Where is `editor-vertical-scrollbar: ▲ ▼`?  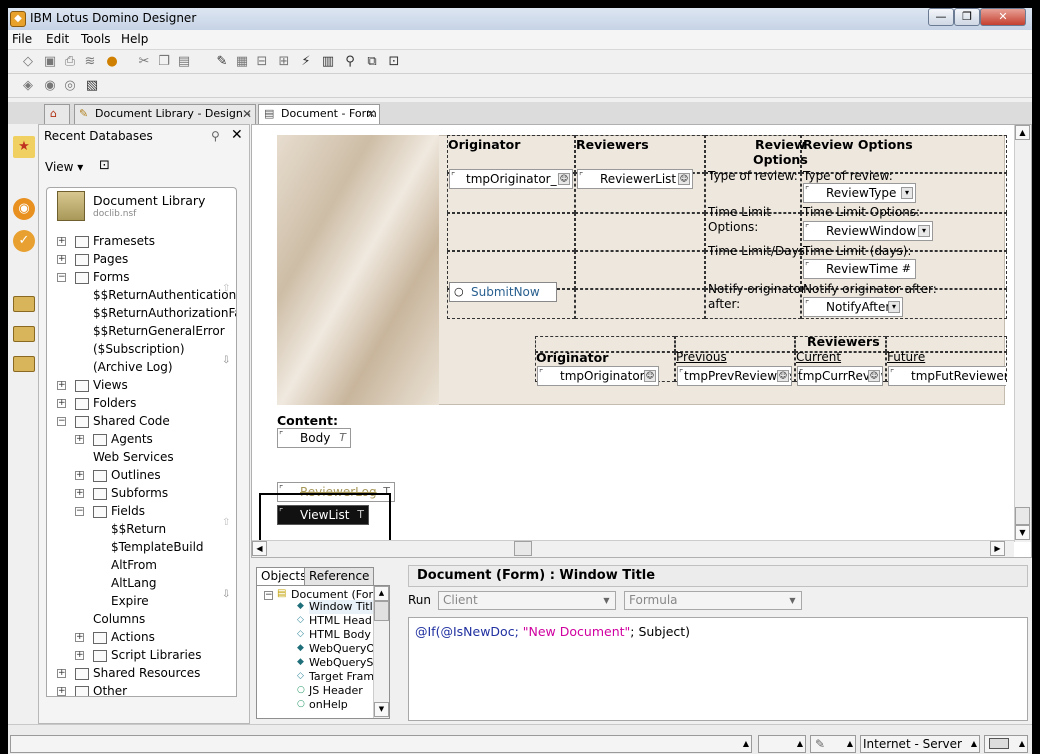 editor-vertical-scrollbar: ▲ ▼ is located at coordinates (1022, 333).